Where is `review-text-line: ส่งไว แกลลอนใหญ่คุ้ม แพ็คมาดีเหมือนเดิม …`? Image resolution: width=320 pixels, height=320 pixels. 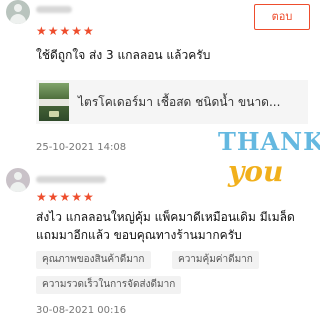 review-text-line: ส่งไว แกลลอนใหญ่คุ้ม แพ็คมาดีเหมือนเดิม … is located at coordinates (165, 217).